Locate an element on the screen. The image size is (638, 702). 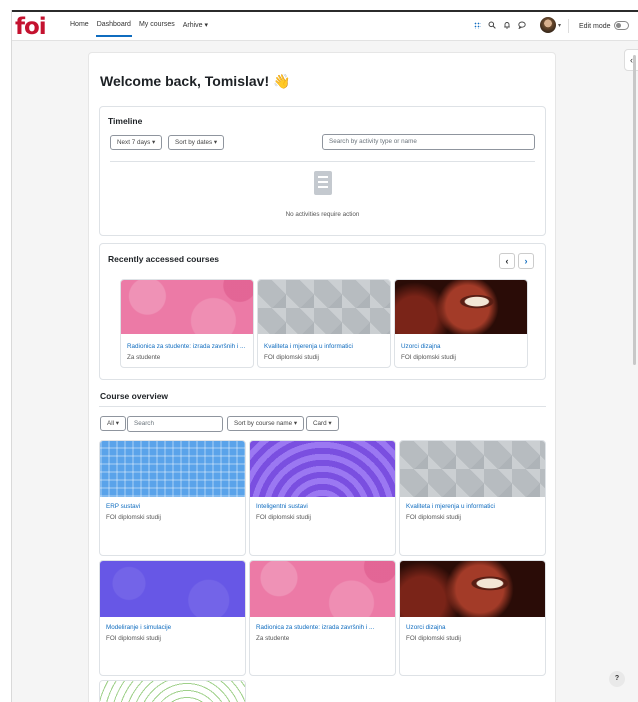
user-menu-caret-icon: ▾ is located at coordinates (559, 25).